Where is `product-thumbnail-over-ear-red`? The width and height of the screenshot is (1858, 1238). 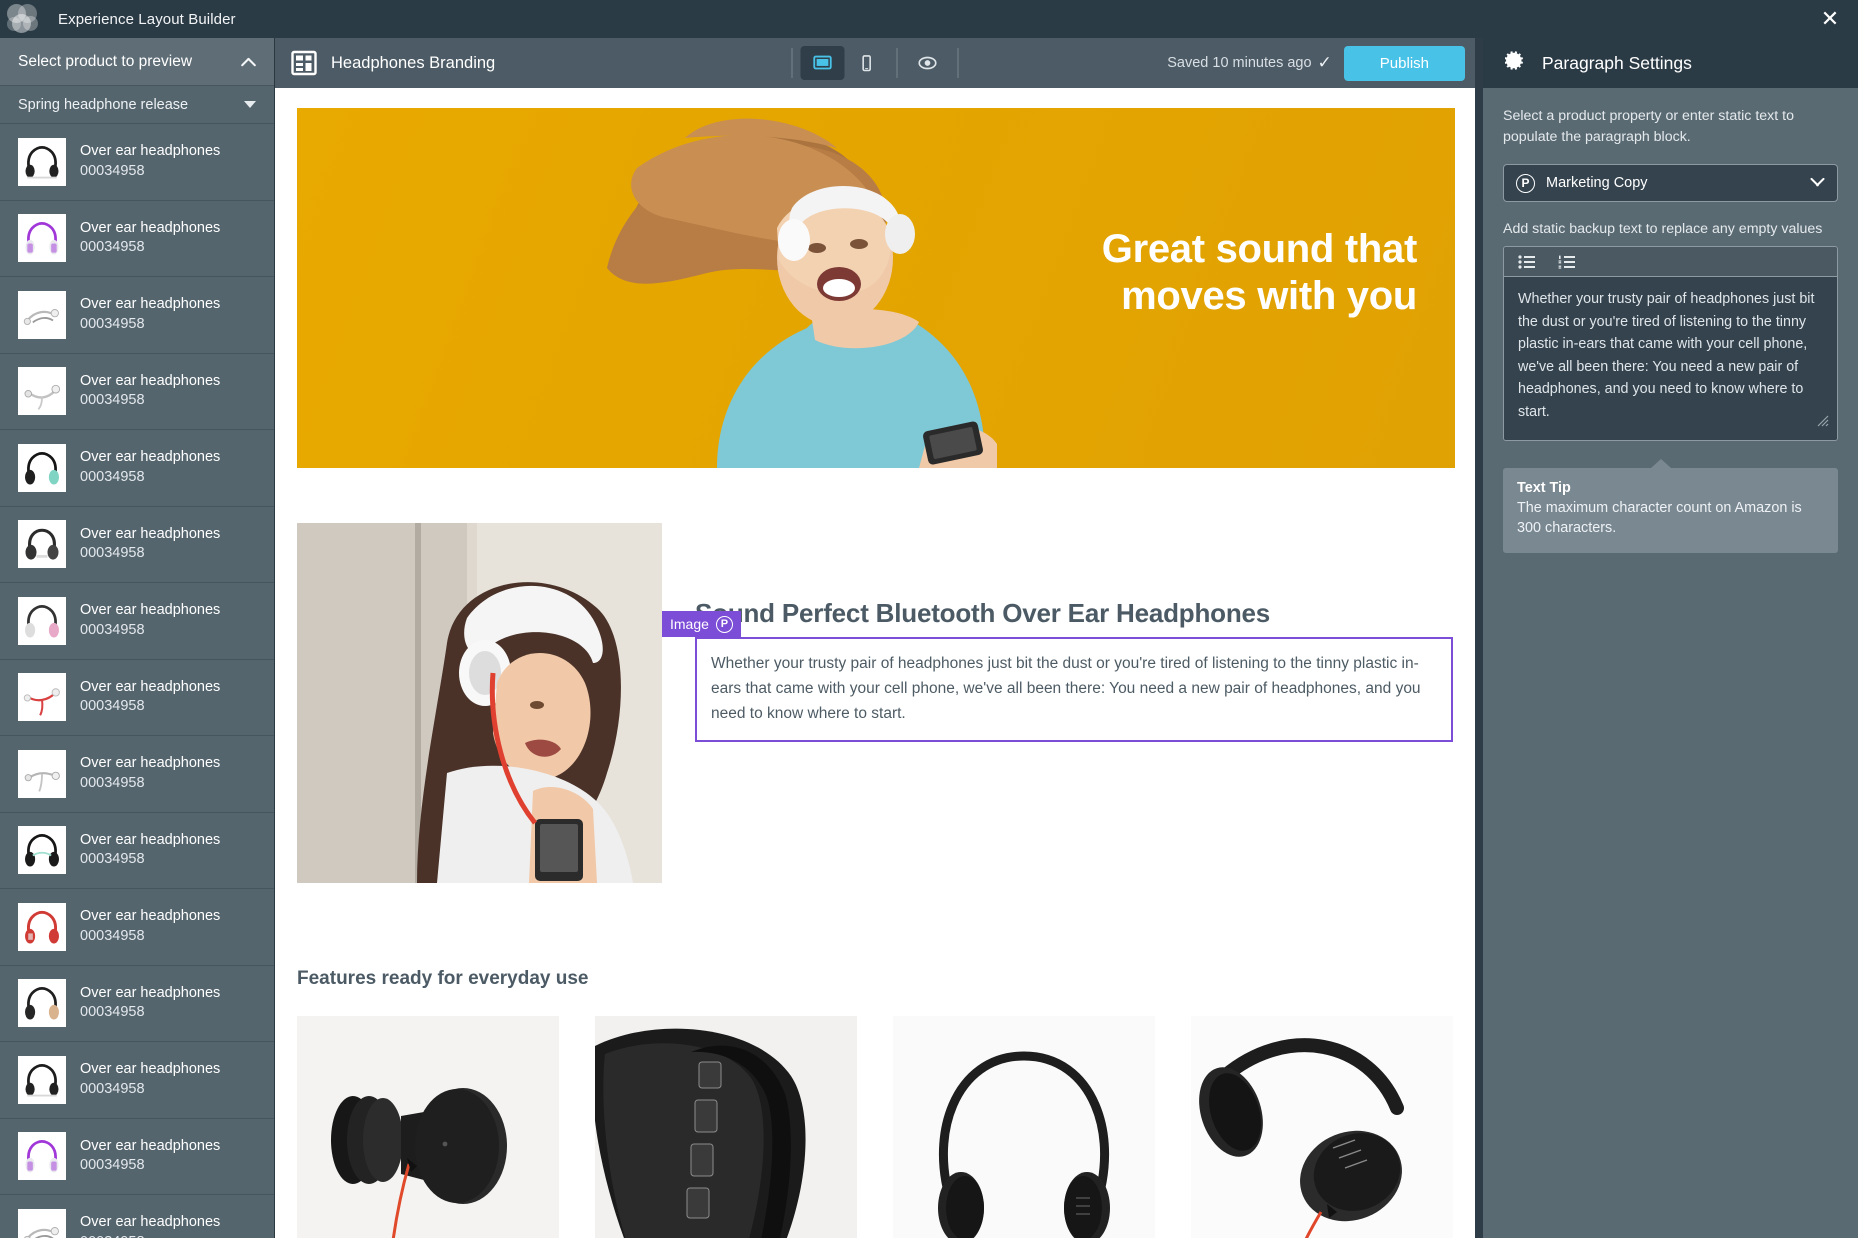 product-thumbnail-over-ear-red is located at coordinates (42, 926).